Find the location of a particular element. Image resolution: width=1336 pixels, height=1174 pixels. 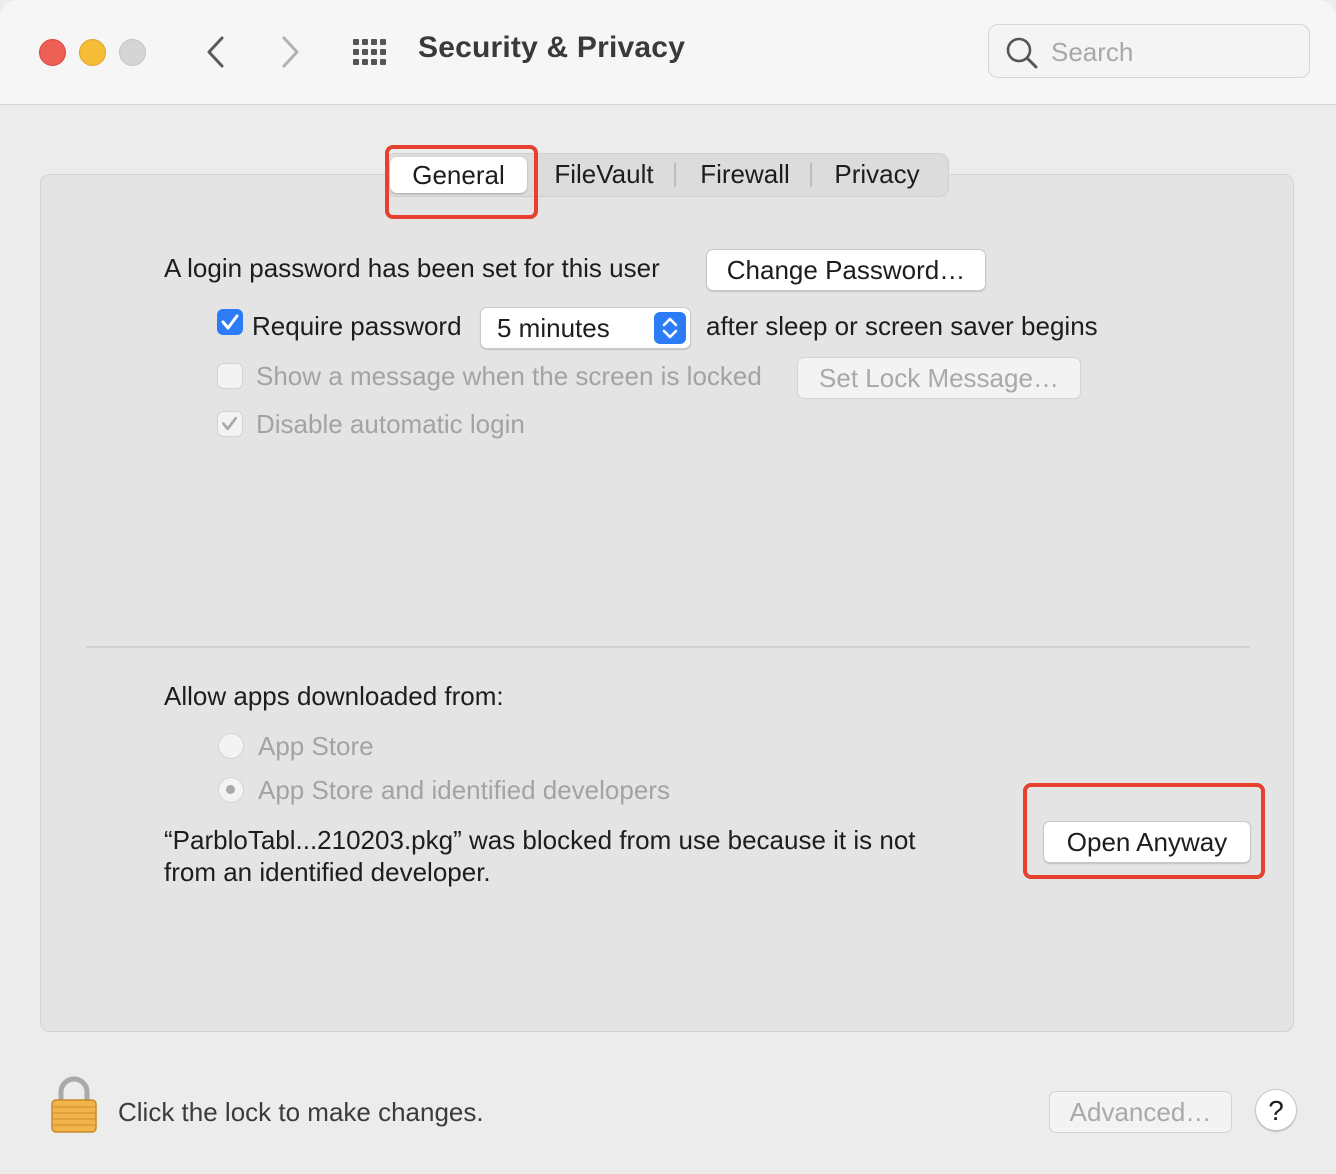

require-password-checkbox is located at coordinates (230, 322).